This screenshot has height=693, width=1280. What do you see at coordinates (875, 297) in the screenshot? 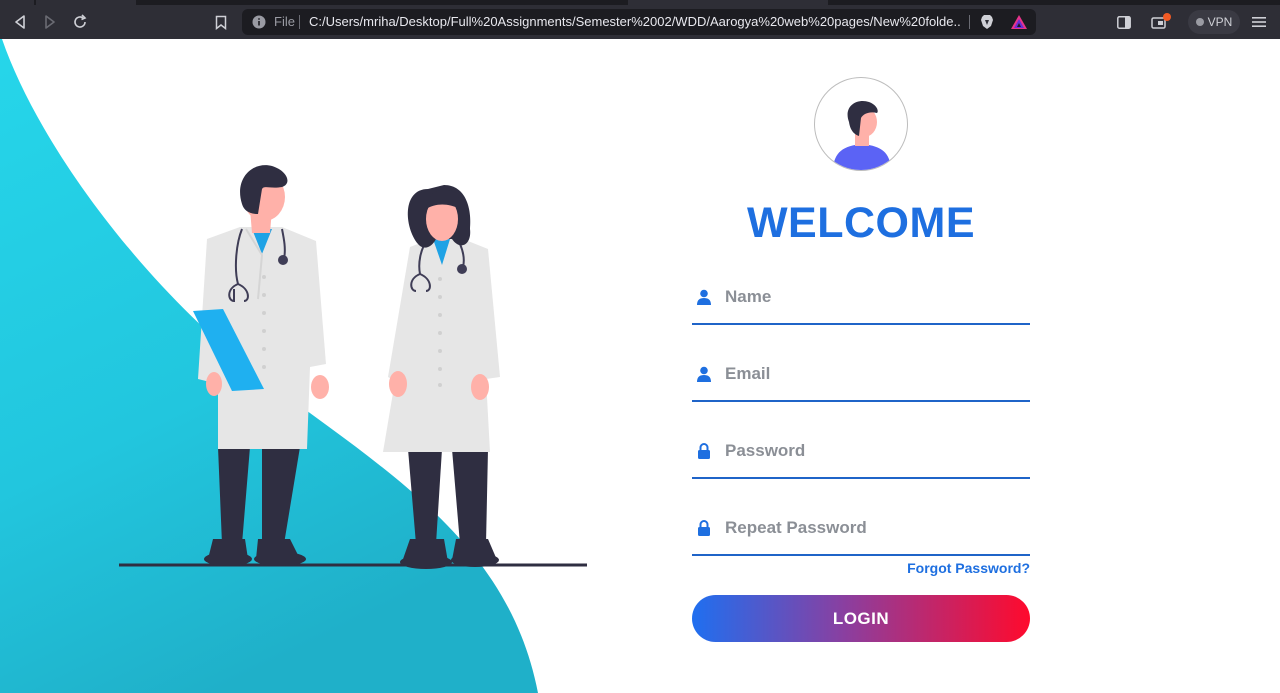
I see `name-input` at bounding box center [875, 297].